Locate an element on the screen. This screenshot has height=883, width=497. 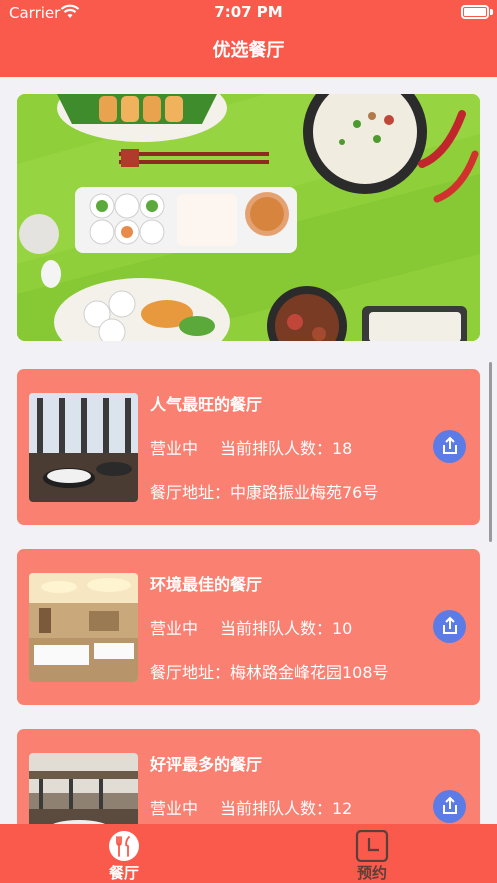
navigation-bar: 优选餐厅 is located at coordinates (248, 51).